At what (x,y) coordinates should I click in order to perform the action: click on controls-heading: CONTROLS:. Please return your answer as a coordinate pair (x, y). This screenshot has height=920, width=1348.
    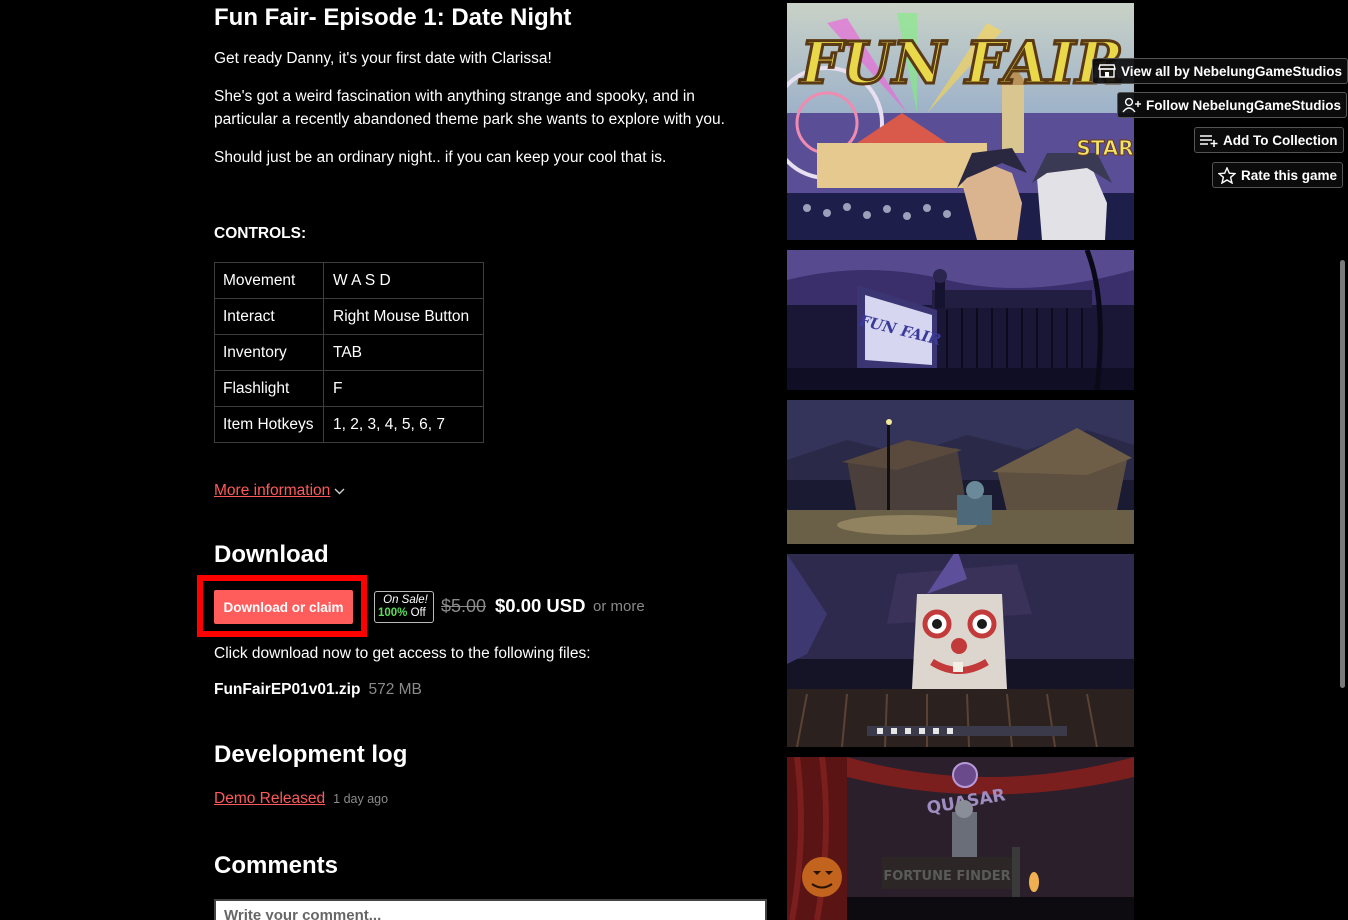
    Looking at the image, I should click on (260, 233).